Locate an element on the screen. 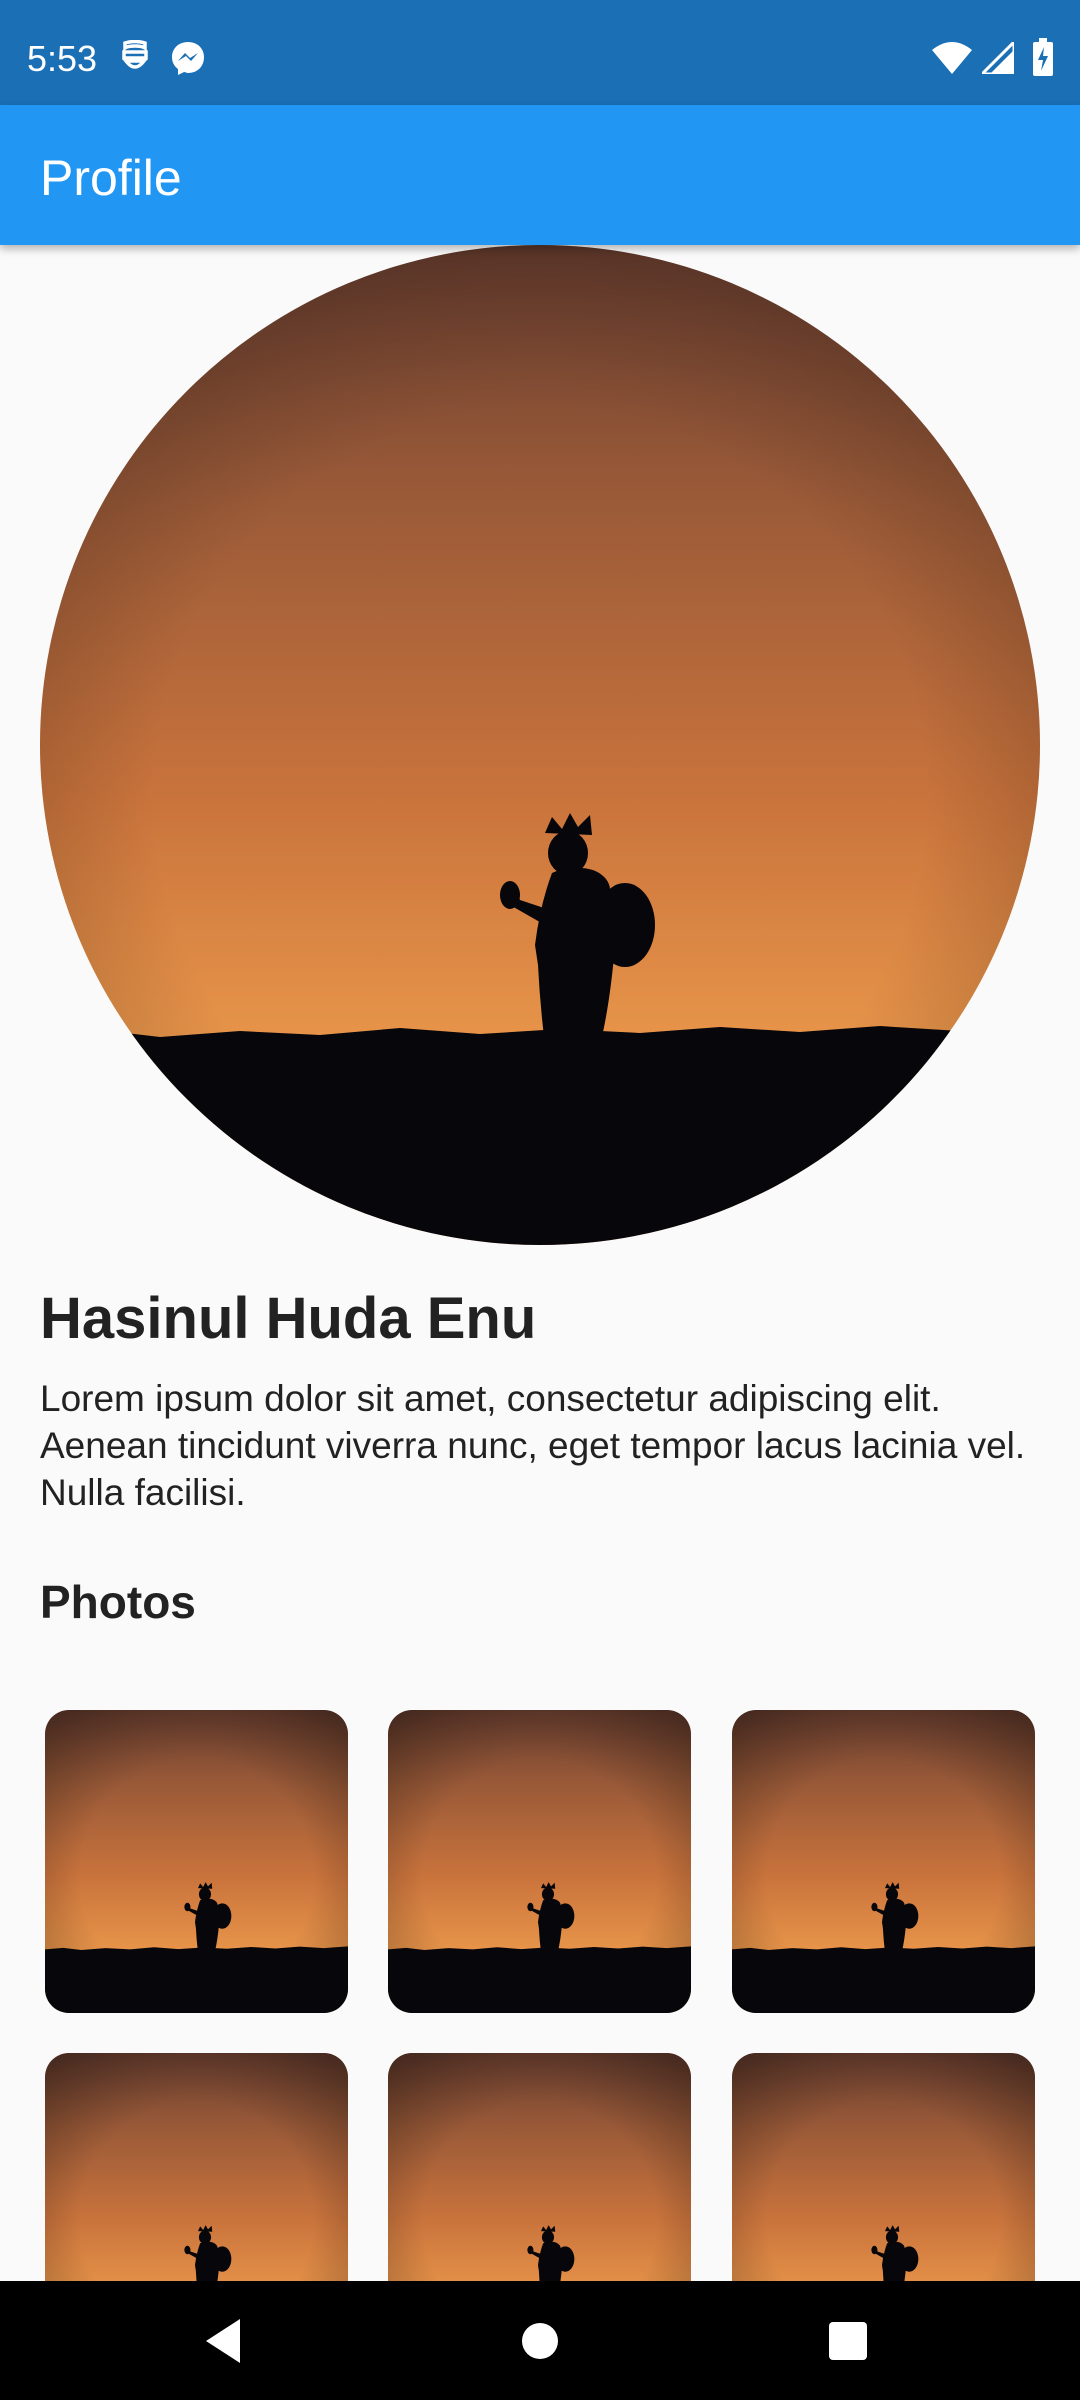 This screenshot has height=2400, width=1080. photos-heading: Photos is located at coordinates (118, 1602).